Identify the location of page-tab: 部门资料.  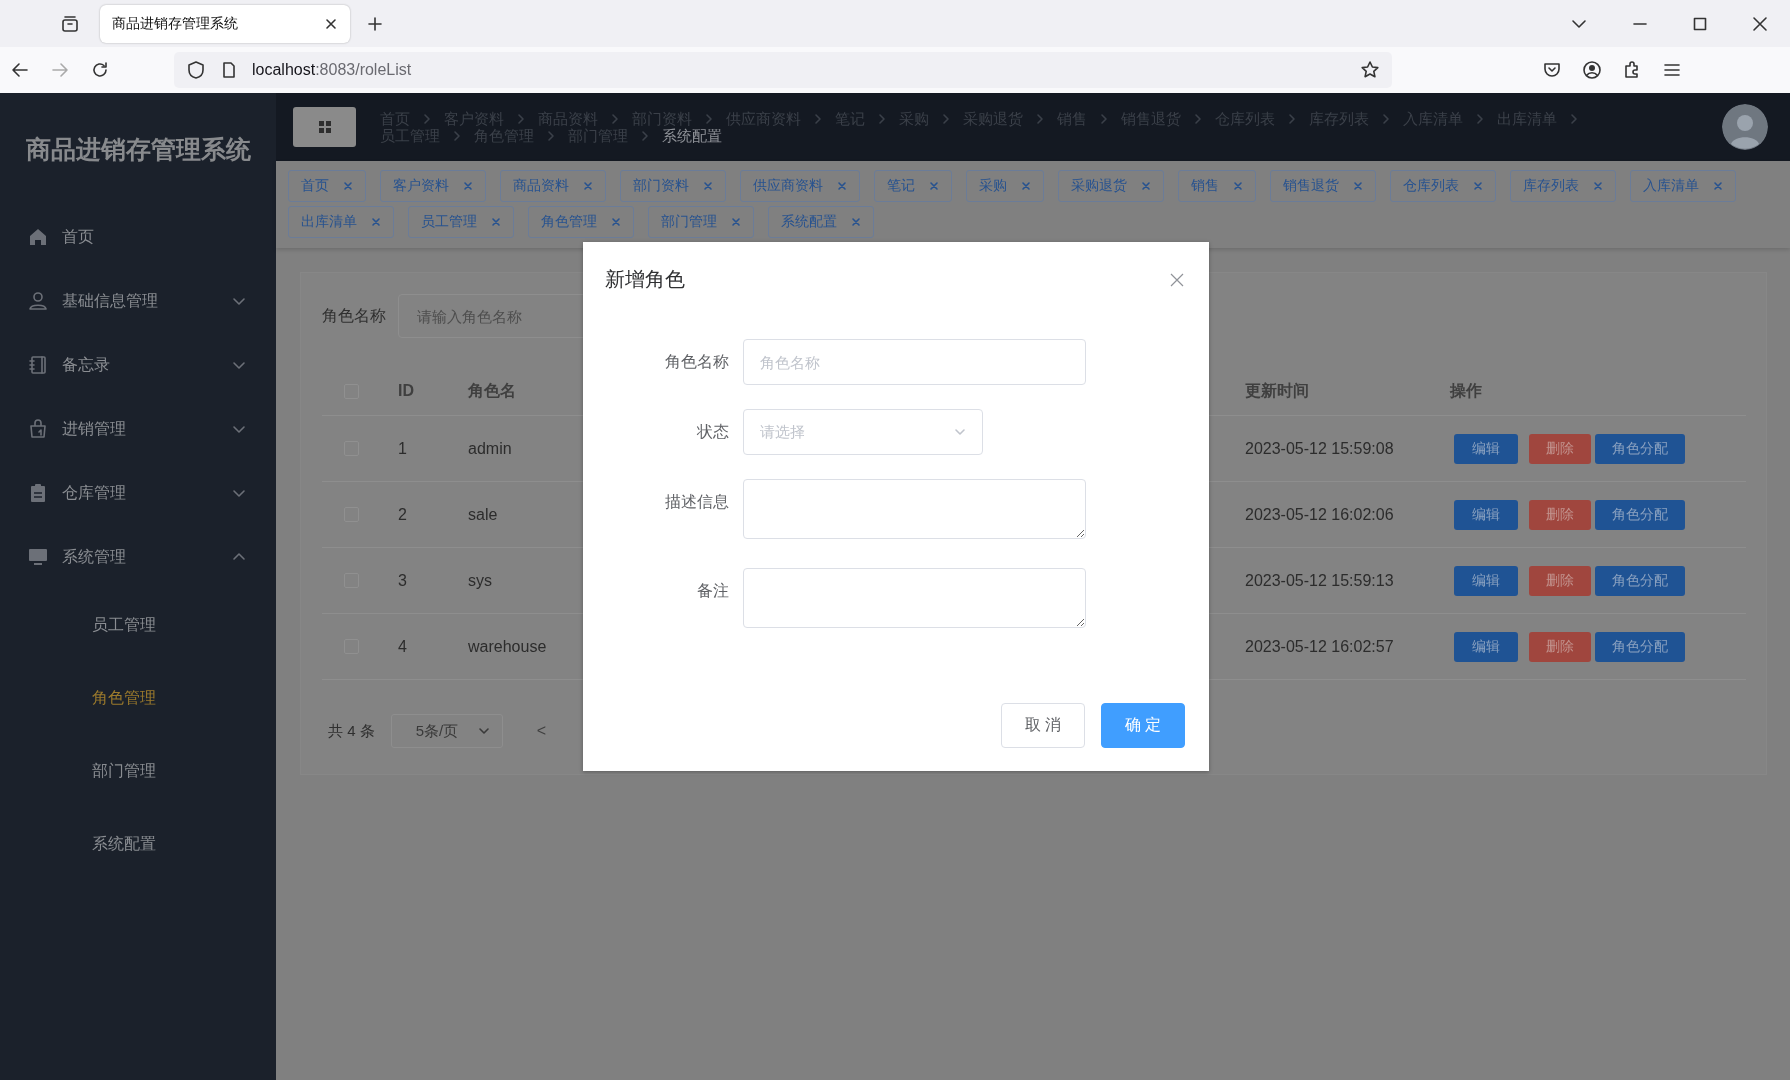
(673, 186).